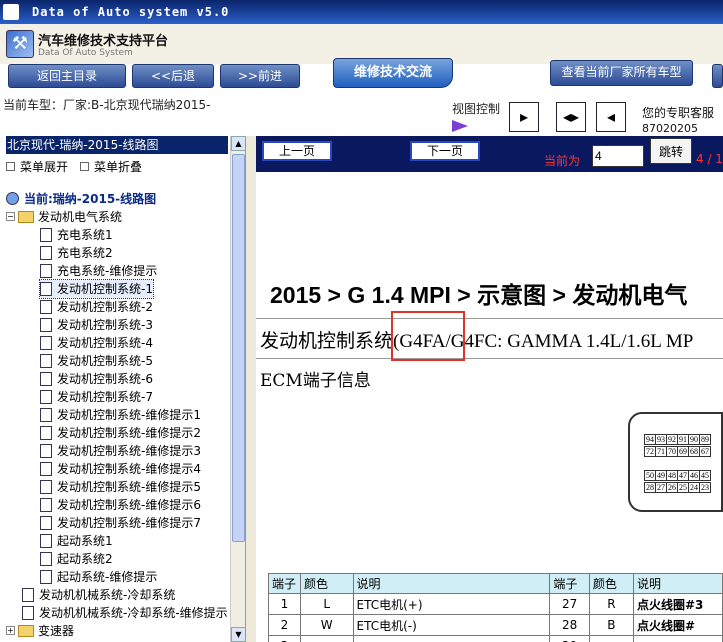  Describe the element at coordinates (120, 505) in the screenshot. I see `tree-item: 发动机控制系统-维修提示6` at that location.